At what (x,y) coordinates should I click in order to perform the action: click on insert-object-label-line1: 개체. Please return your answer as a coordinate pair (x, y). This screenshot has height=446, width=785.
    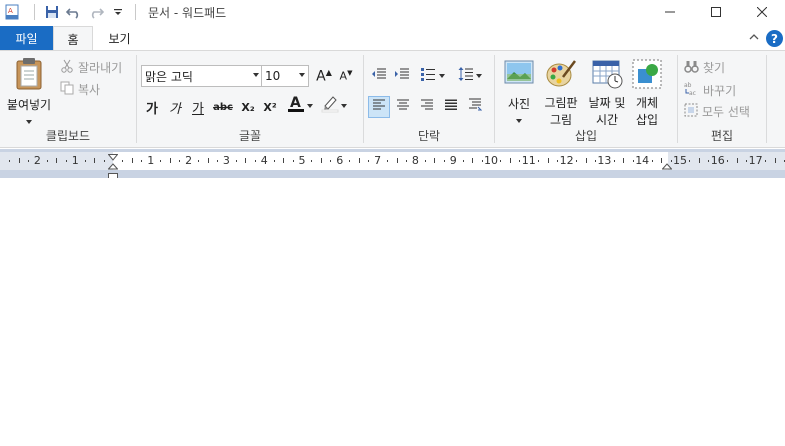
    Looking at the image, I should click on (647, 103).